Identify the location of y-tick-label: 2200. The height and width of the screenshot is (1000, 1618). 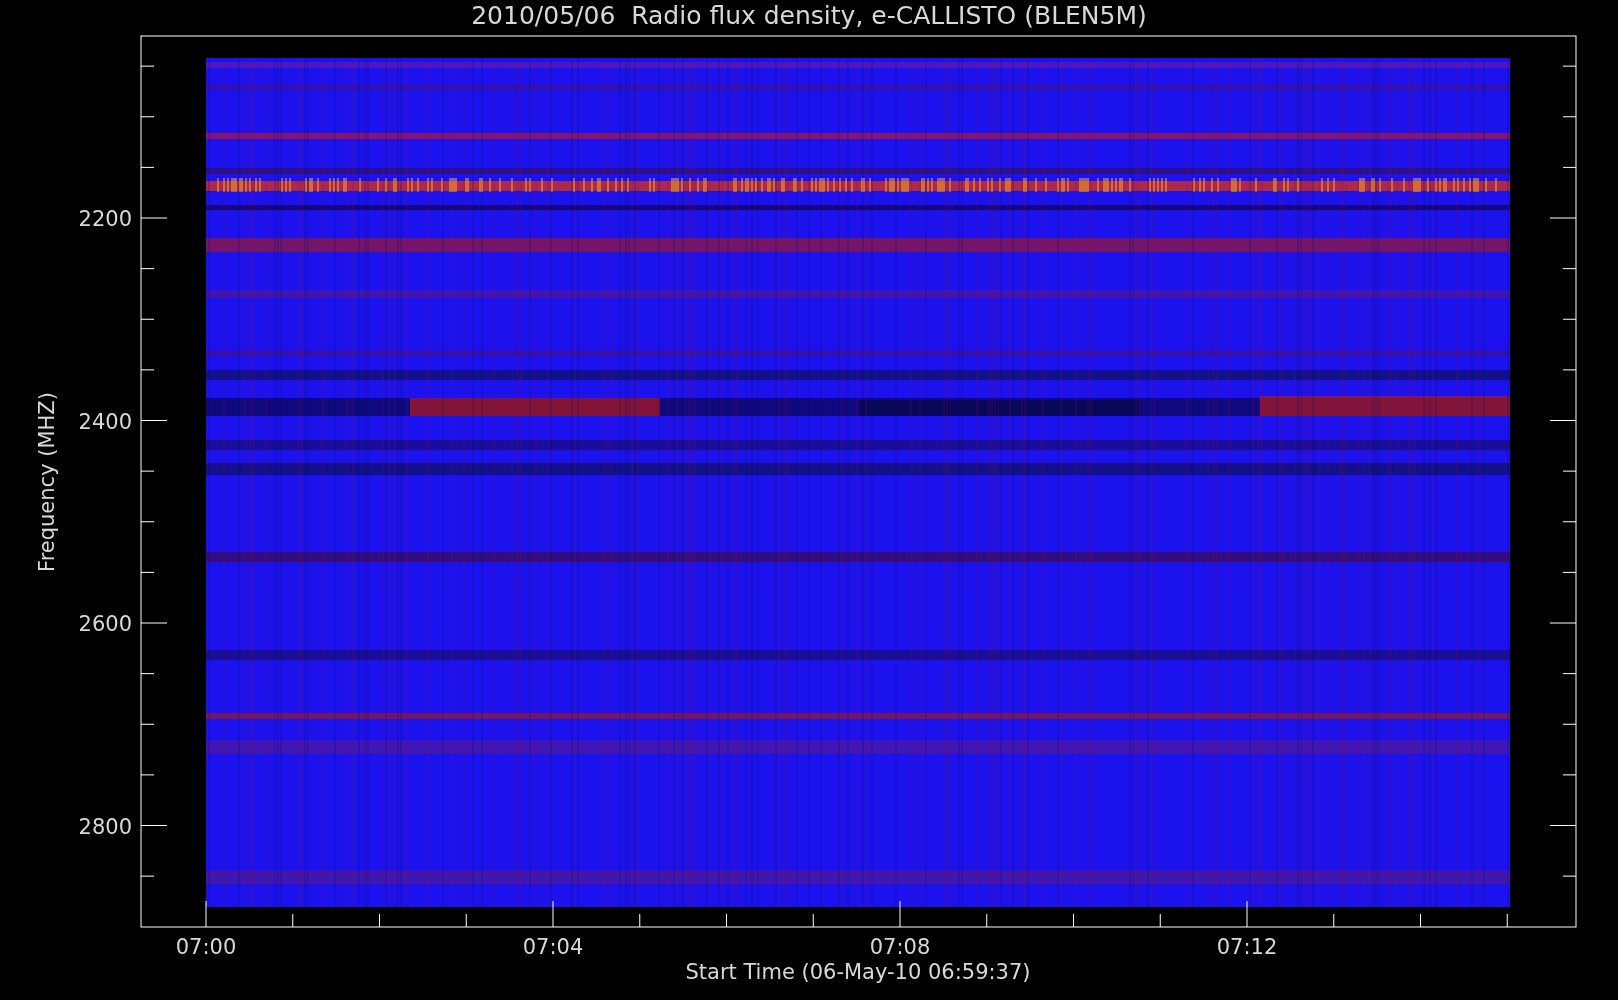
(105, 219).